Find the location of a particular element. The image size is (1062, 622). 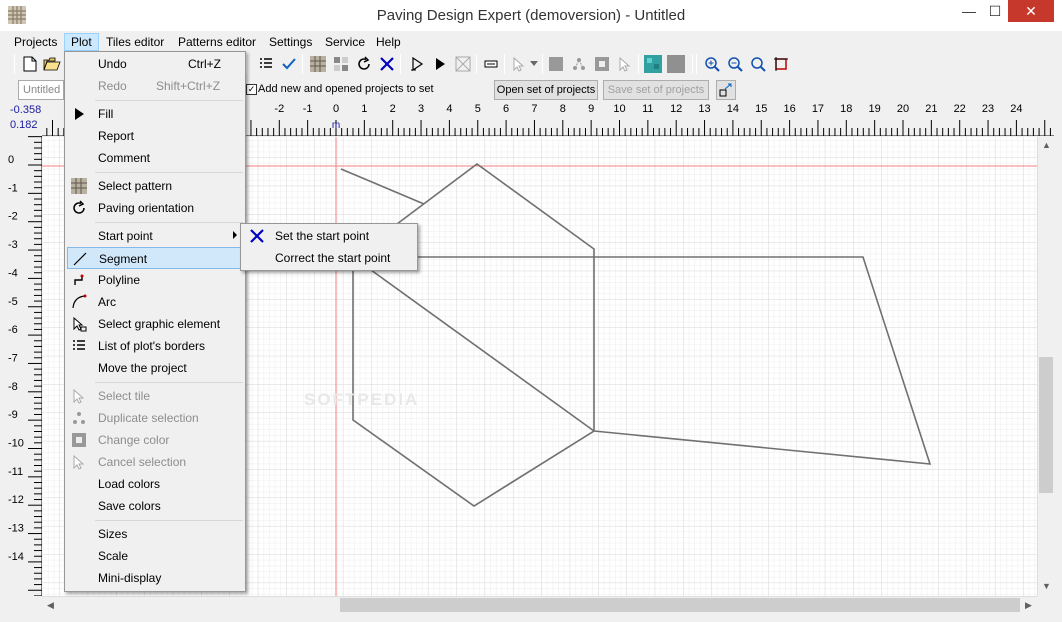

vertical-scrollbar: ▲ ▼ is located at coordinates (1045, 366).